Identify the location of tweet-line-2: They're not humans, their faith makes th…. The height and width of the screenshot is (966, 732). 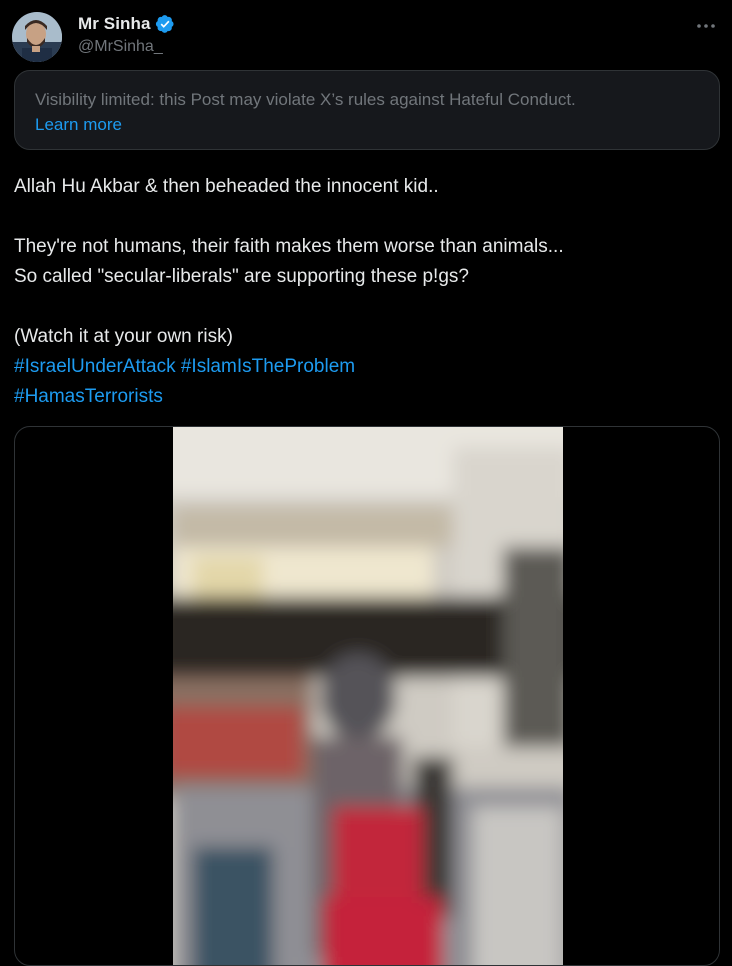
(289, 246).